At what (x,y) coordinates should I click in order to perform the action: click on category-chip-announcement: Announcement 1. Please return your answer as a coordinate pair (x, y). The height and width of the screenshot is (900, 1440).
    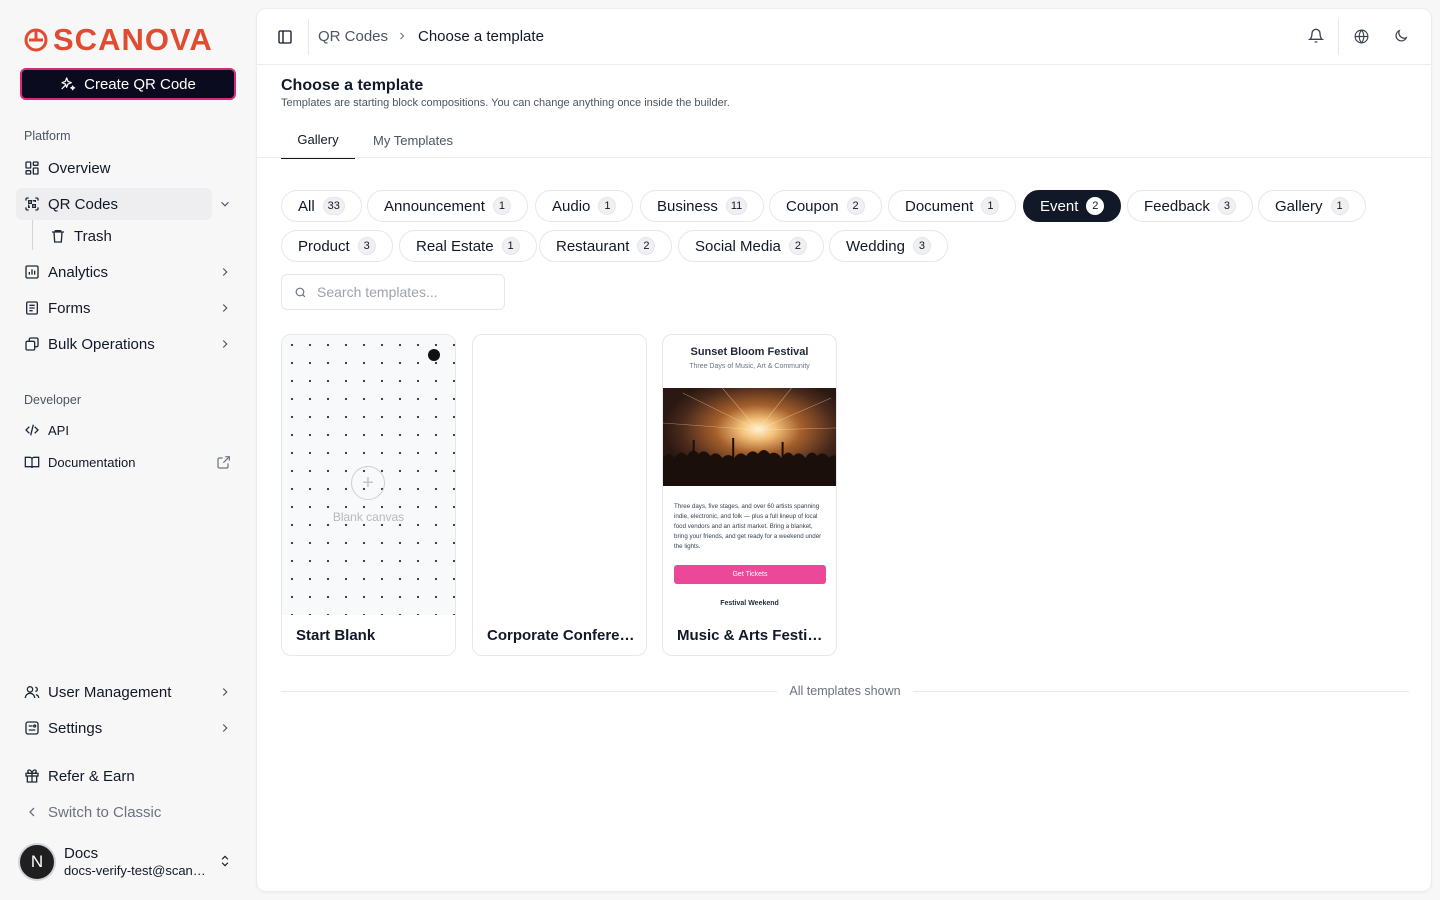
    Looking at the image, I should click on (447, 206).